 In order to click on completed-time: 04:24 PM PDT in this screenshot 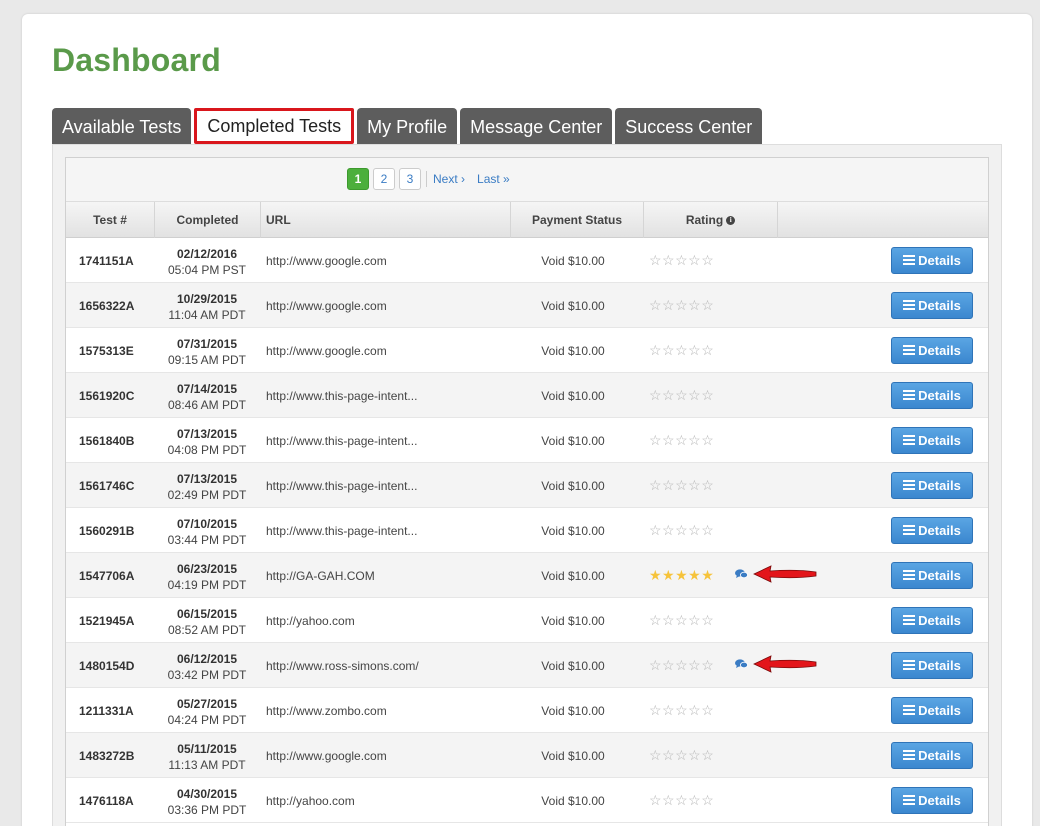, I will do `click(207, 720)`.